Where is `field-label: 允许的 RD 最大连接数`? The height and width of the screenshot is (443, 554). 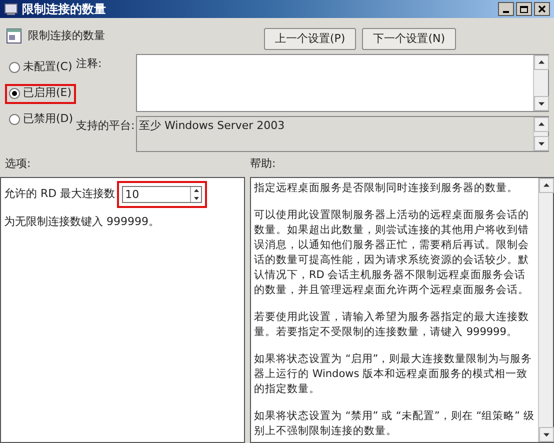
field-label: 允许的 RD 最大连接数 is located at coordinates (60, 194).